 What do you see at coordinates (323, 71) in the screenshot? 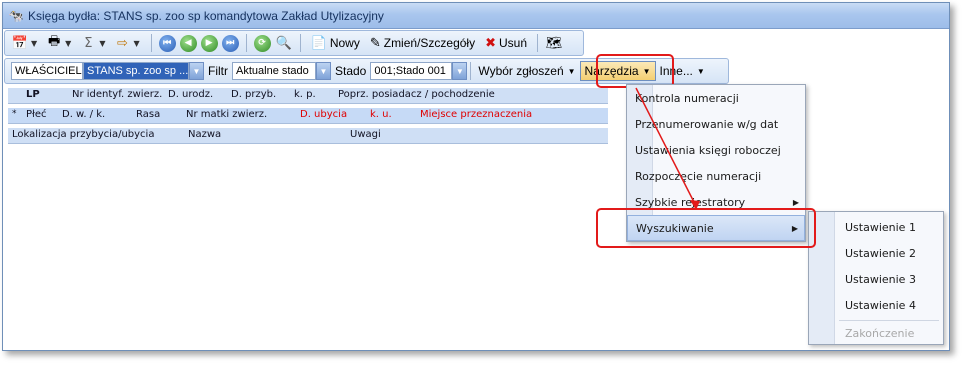
I see `filter-dropdown-button: ▼` at bounding box center [323, 71].